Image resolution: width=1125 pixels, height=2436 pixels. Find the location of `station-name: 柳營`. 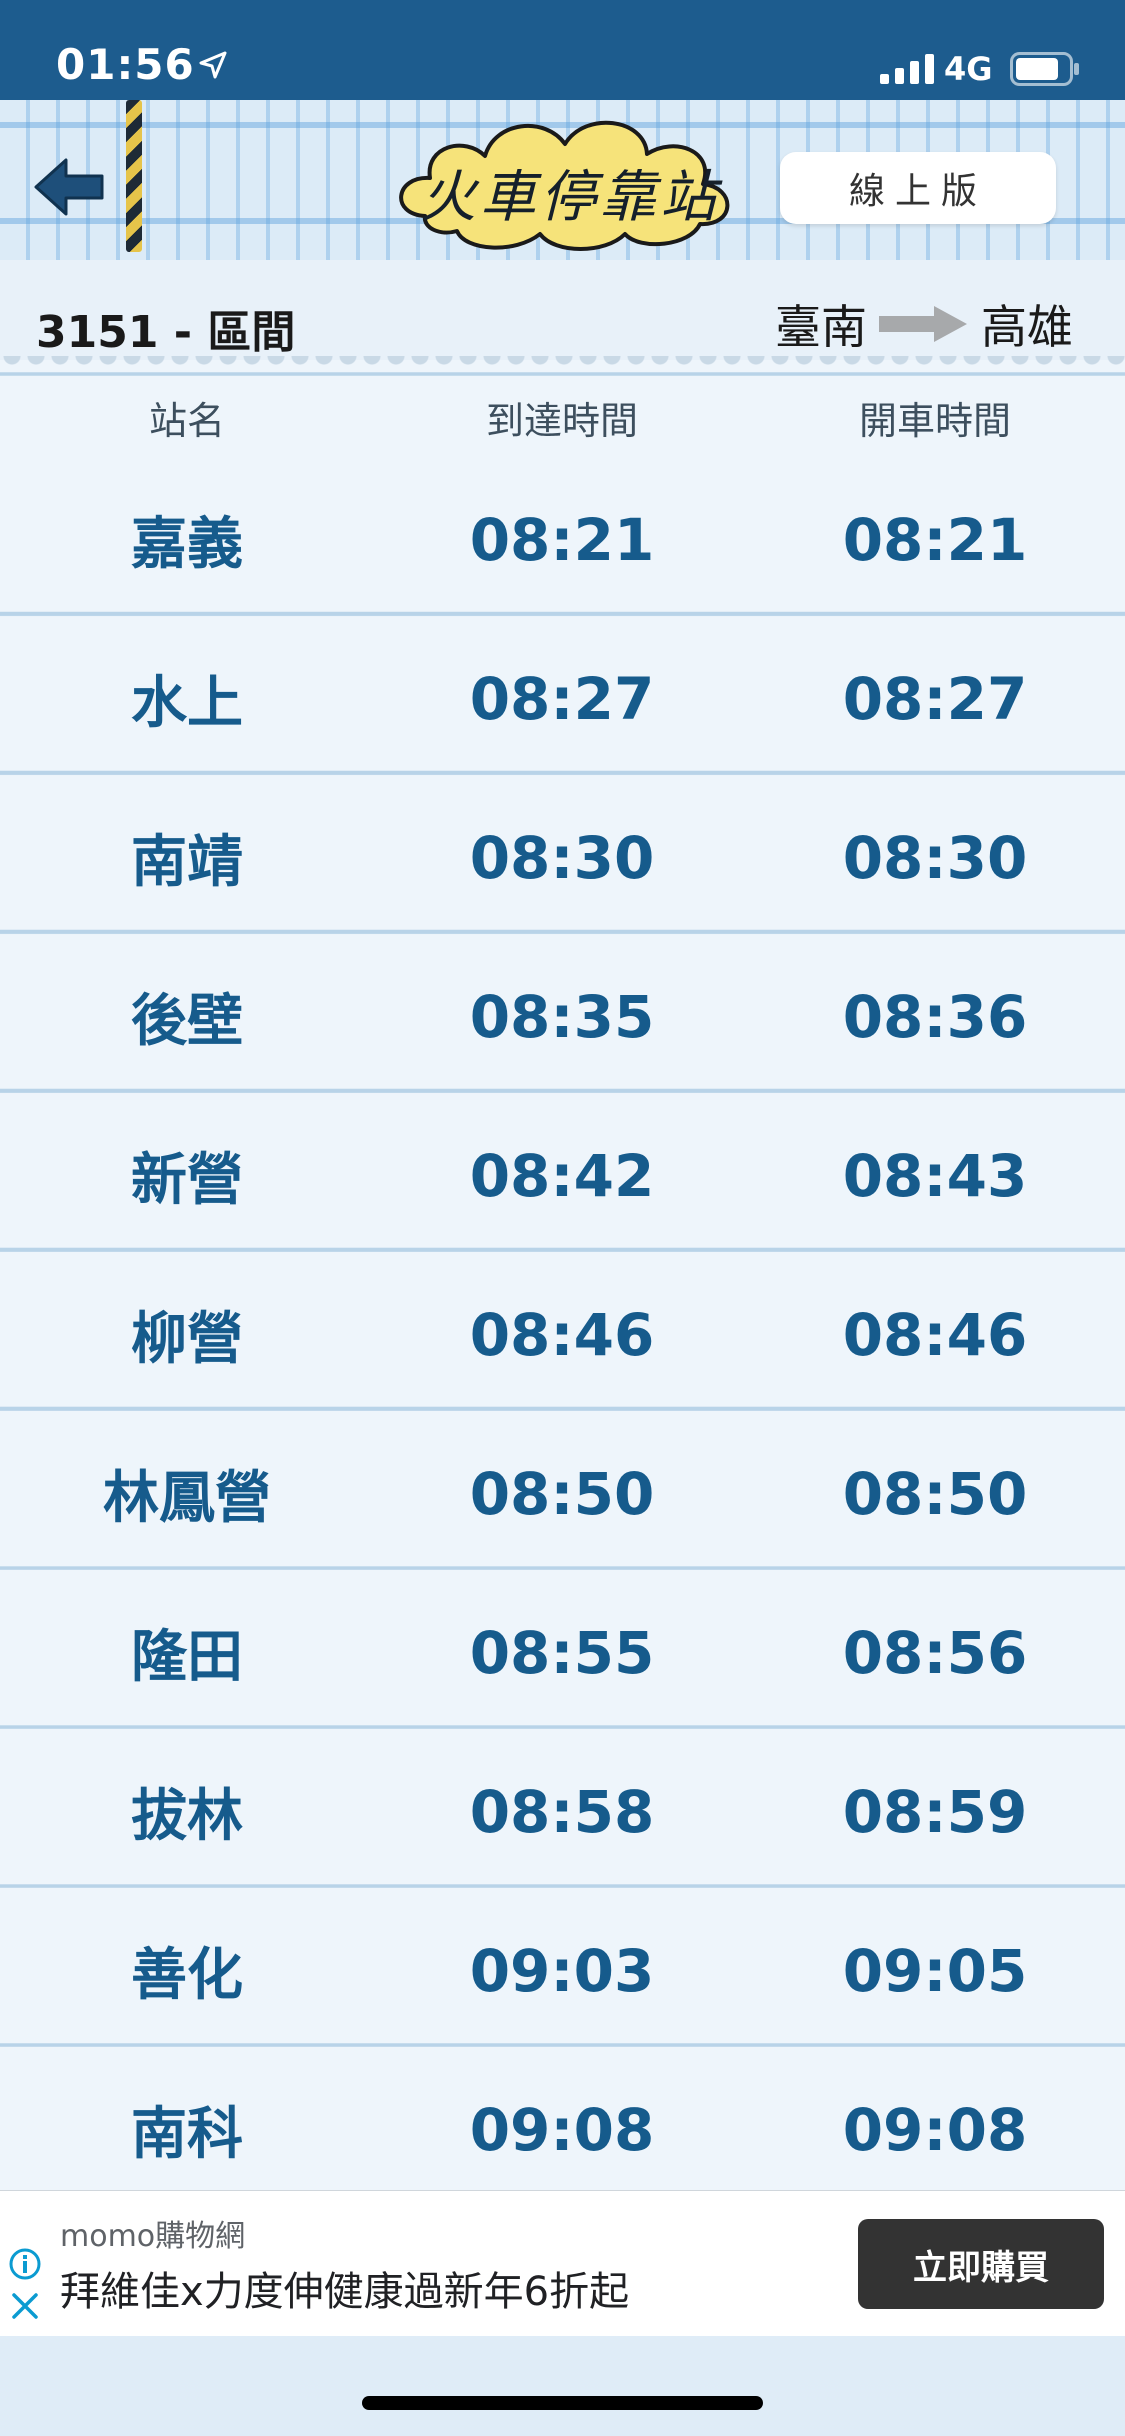

station-name: 柳營 is located at coordinates (187, 1339).